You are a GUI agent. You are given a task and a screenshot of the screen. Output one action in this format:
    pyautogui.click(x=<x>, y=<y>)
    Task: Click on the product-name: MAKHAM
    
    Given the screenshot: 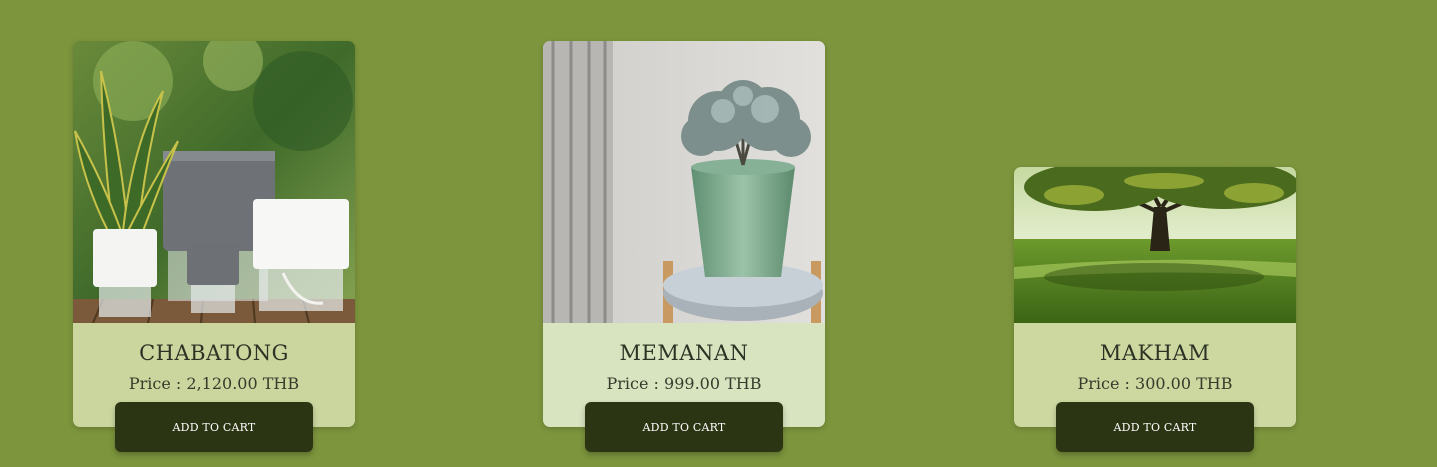 What is the action you would take?
    pyautogui.click(x=1155, y=353)
    